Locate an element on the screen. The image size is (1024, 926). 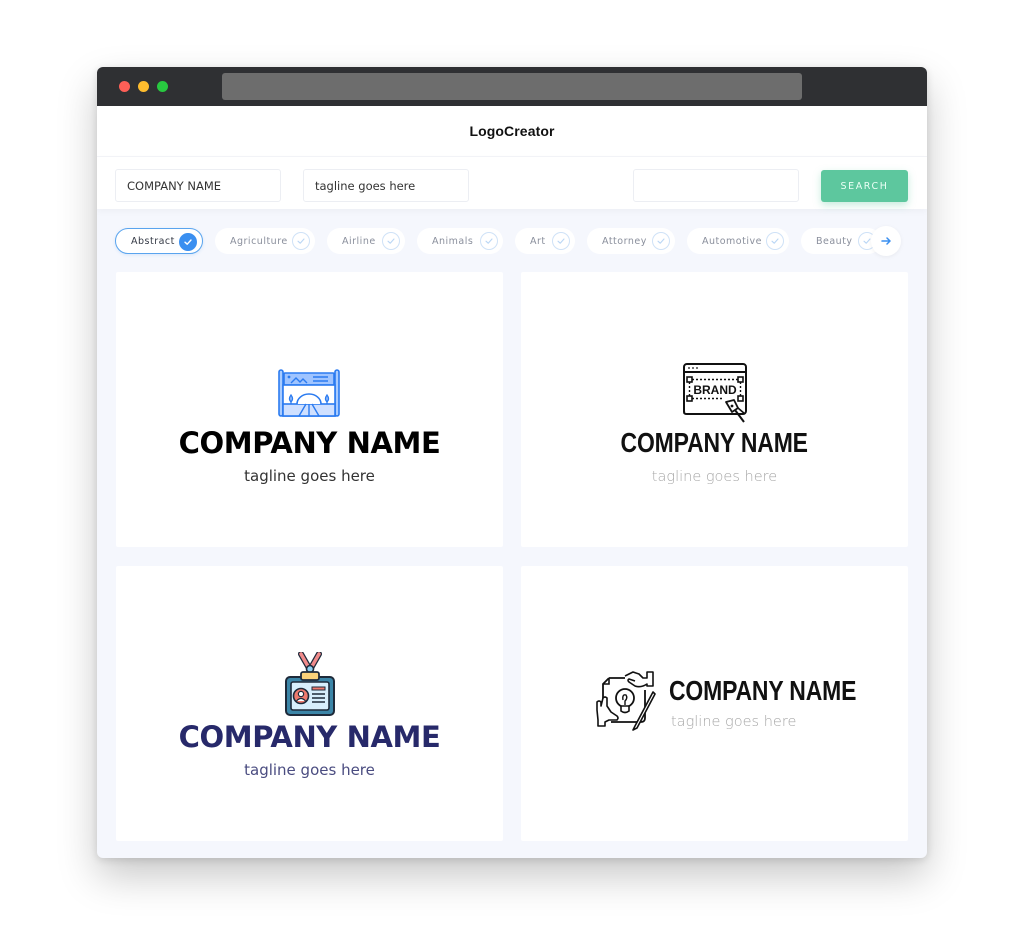
category-label: Abstract is located at coordinates (153, 241).